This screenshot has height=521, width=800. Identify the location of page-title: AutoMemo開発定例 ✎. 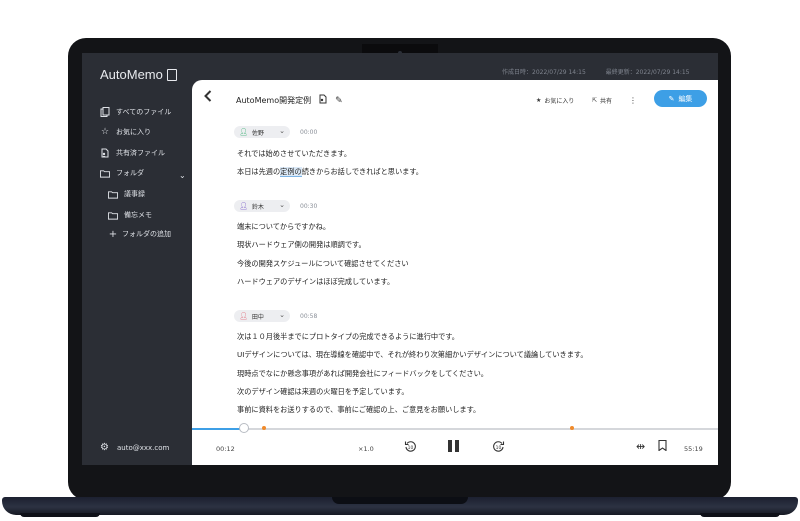
(289, 100).